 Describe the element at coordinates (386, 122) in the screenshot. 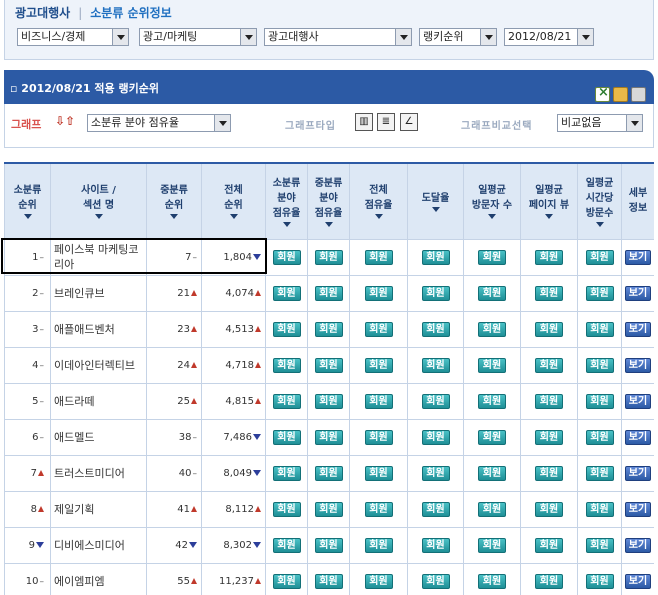

I see `list-chart-icon: ≣` at that location.